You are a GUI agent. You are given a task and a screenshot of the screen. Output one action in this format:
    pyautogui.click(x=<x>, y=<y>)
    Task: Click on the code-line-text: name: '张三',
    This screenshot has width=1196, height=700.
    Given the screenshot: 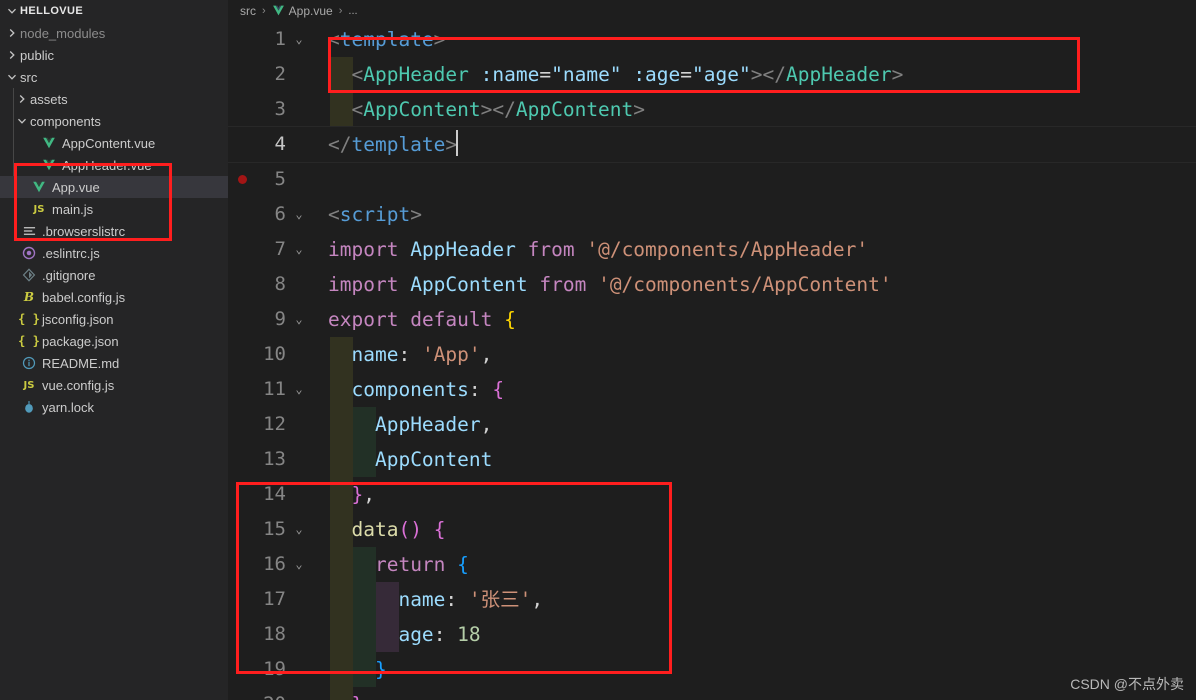 What is the action you would take?
    pyautogui.click(x=471, y=599)
    